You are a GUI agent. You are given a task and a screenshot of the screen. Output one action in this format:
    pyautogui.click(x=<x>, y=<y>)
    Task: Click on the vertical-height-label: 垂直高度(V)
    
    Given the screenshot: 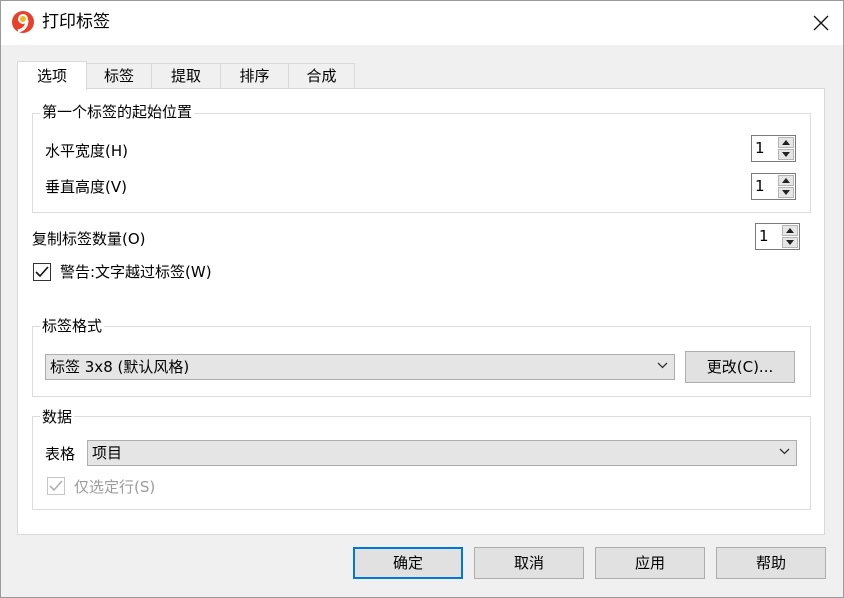 What is the action you would take?
    pyautogui.click(x=86, y=187)
    